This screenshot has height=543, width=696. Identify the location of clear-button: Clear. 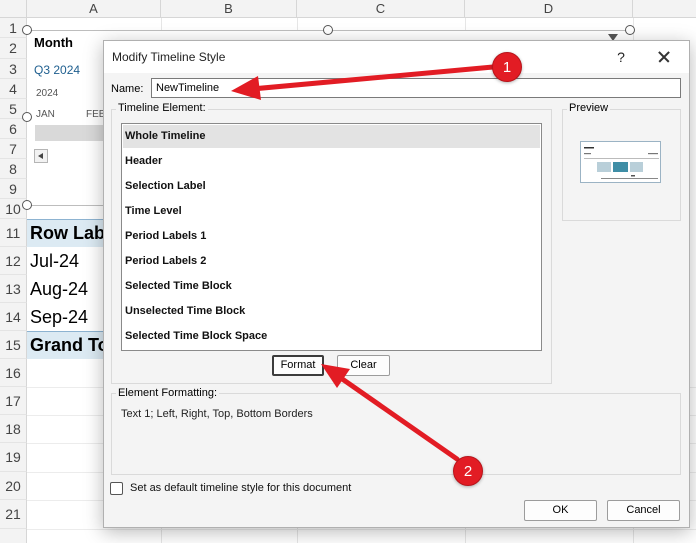
(363, 365).